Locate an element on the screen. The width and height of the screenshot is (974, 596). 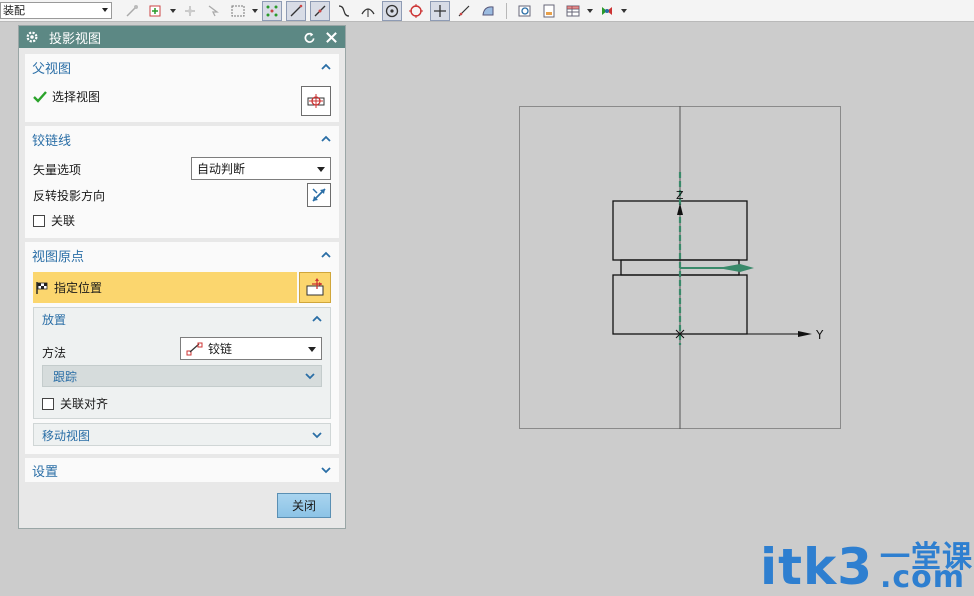
intersection-icon is located at coordinates (440, 10).